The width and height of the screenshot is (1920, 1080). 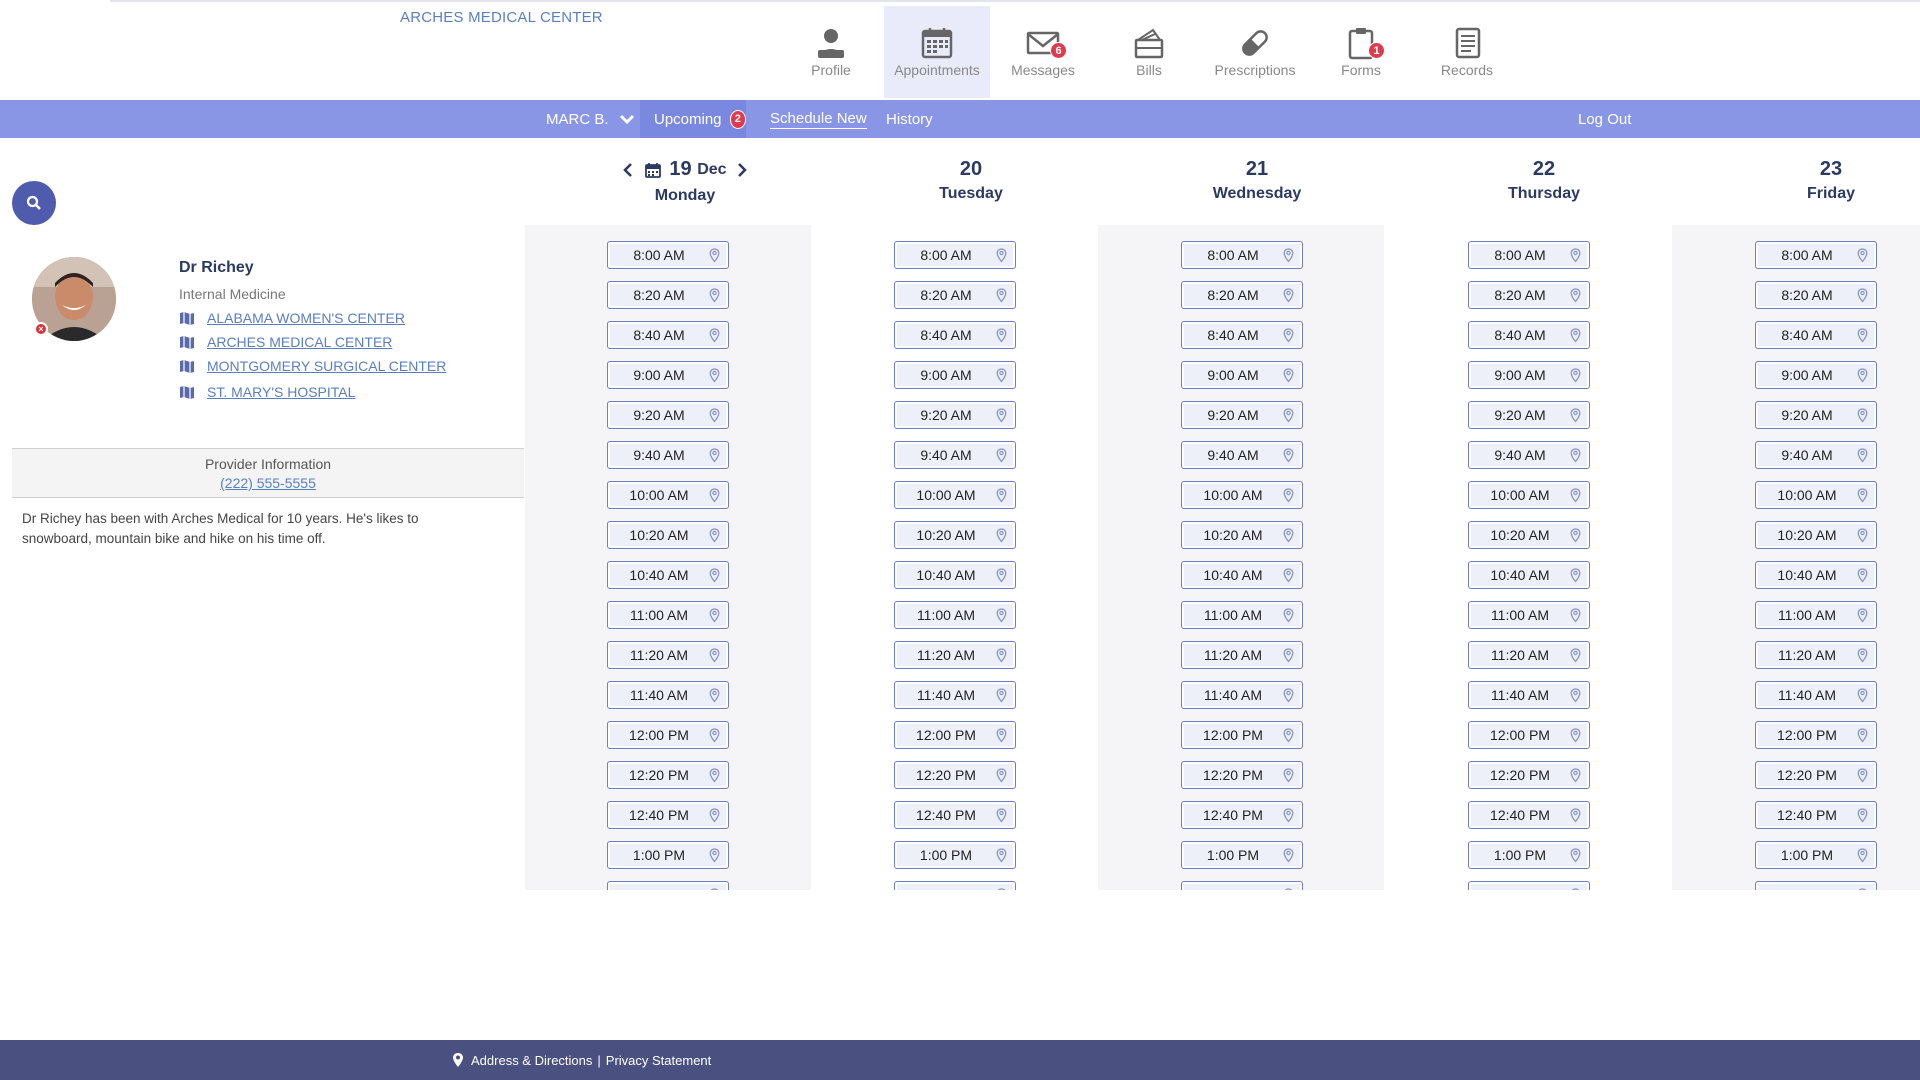 What do you see at coordinates (306, 318) in the screenshot?
I see `location-link: ALABAMA WOMEN'S CENTER` at bounding box center [306, 318].